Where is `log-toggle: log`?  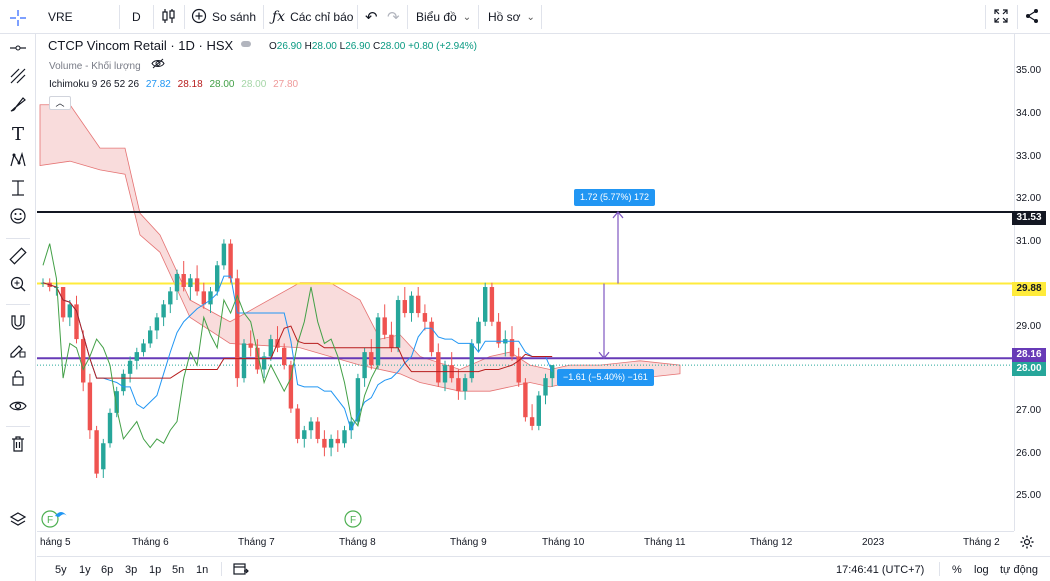
log-toggle: log is located at coordinates (981, 570).